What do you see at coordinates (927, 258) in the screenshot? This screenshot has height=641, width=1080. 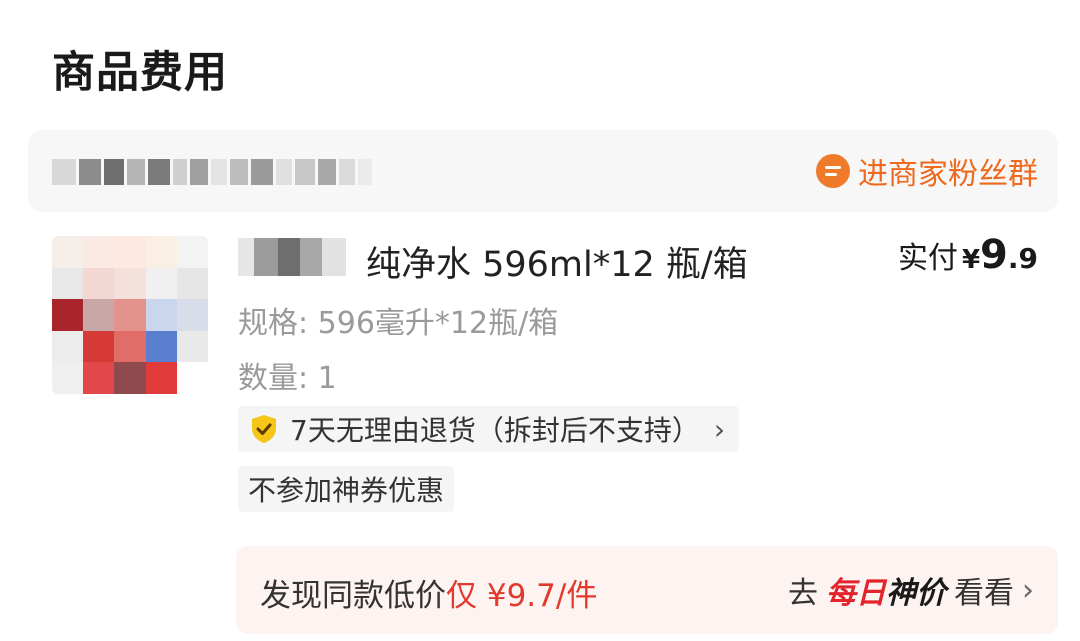 I see `paid-price-label: 实付` at bounding box center [927, 258].